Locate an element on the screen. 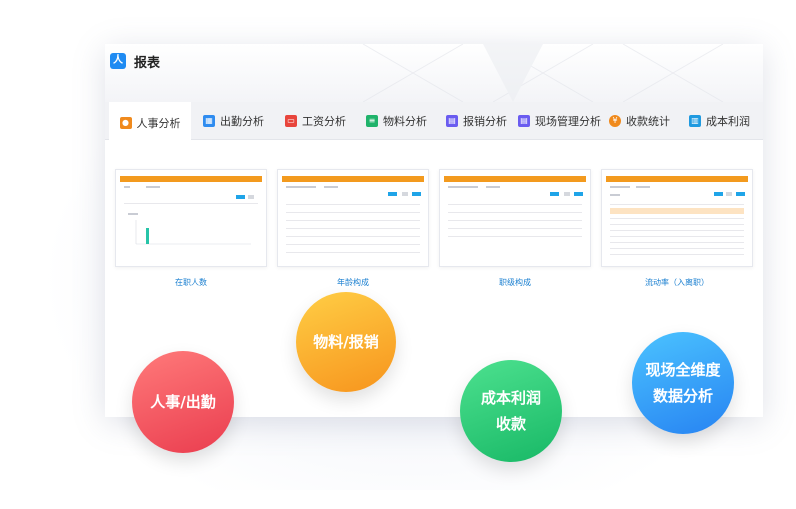 This screenshot has width=796, height=509. window-header: 人 报表 is located at coordinates (434, 73).